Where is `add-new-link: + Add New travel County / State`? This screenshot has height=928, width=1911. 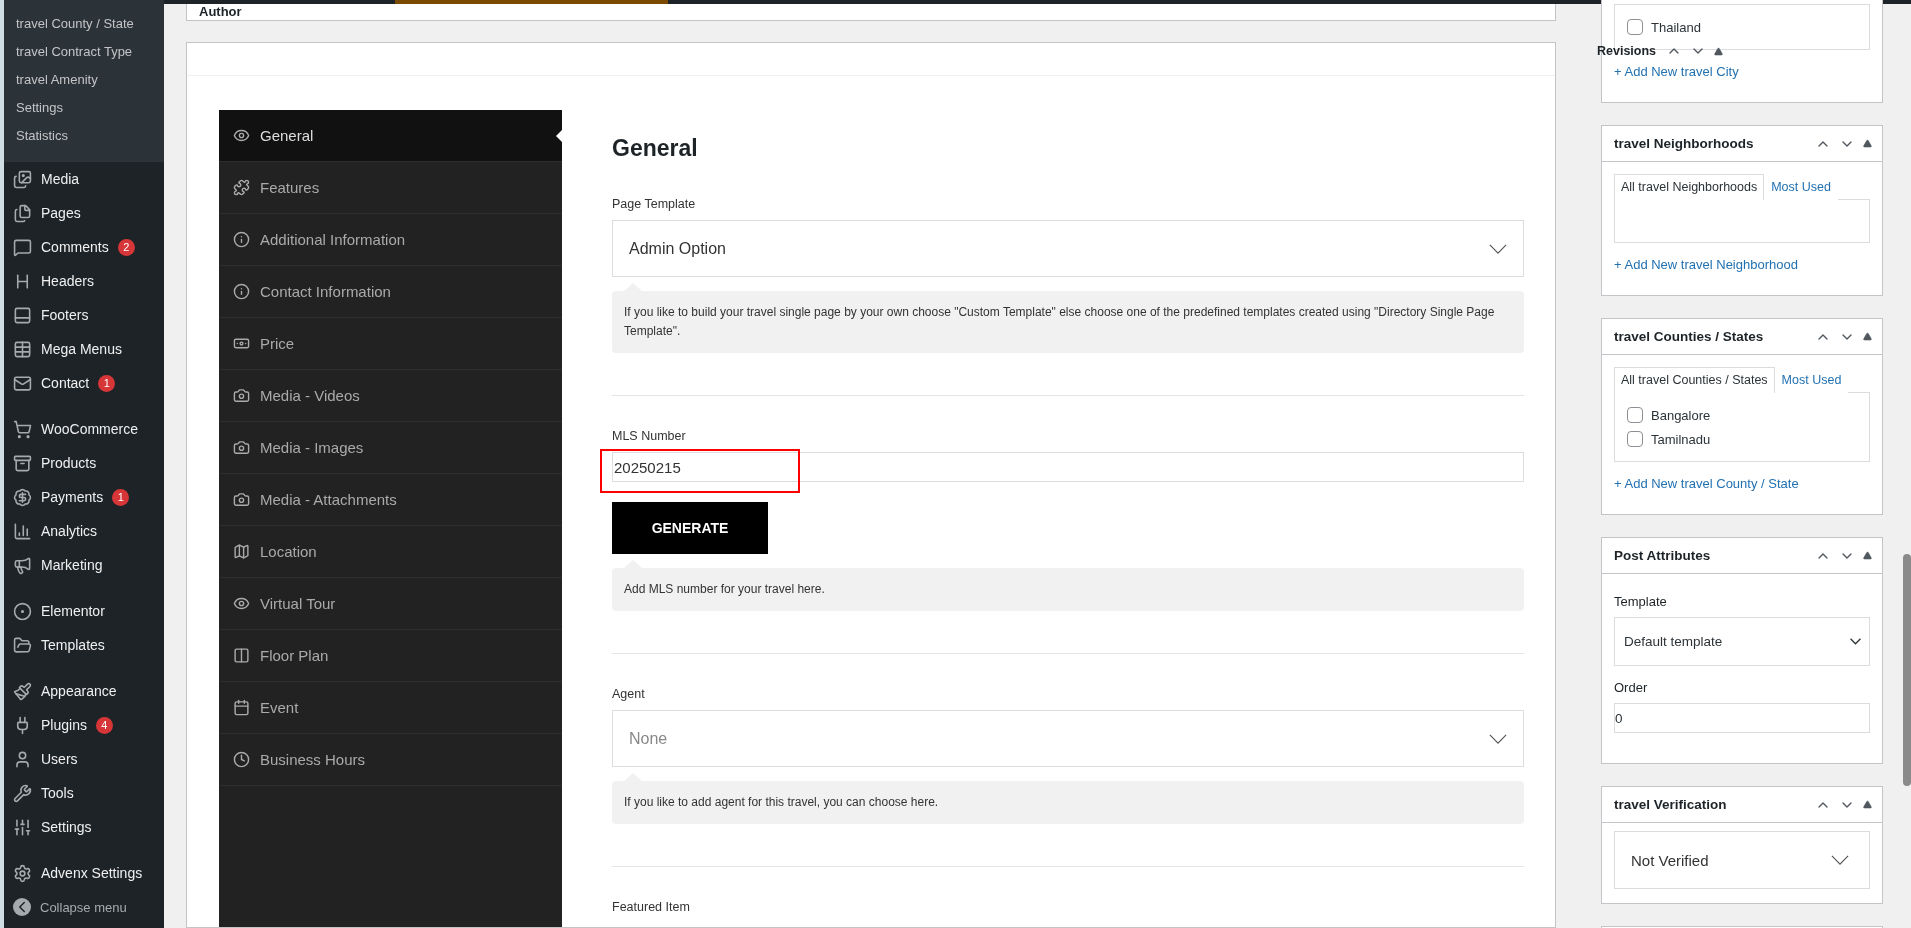 add-new-link: + Add New travel County / State is located at coordinates (1706, 483).